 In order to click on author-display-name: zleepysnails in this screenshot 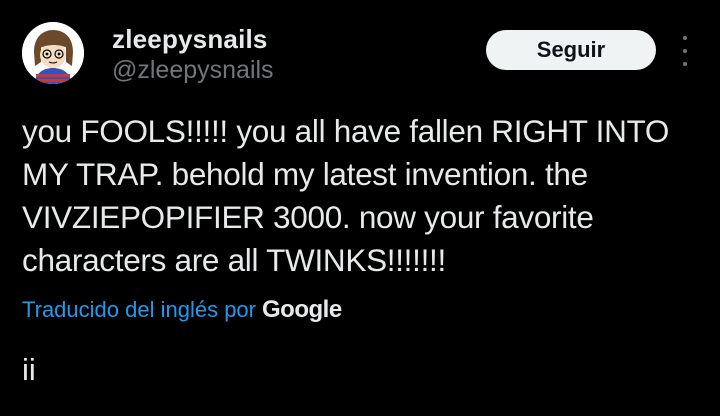, I will do `click(190, 39)`.